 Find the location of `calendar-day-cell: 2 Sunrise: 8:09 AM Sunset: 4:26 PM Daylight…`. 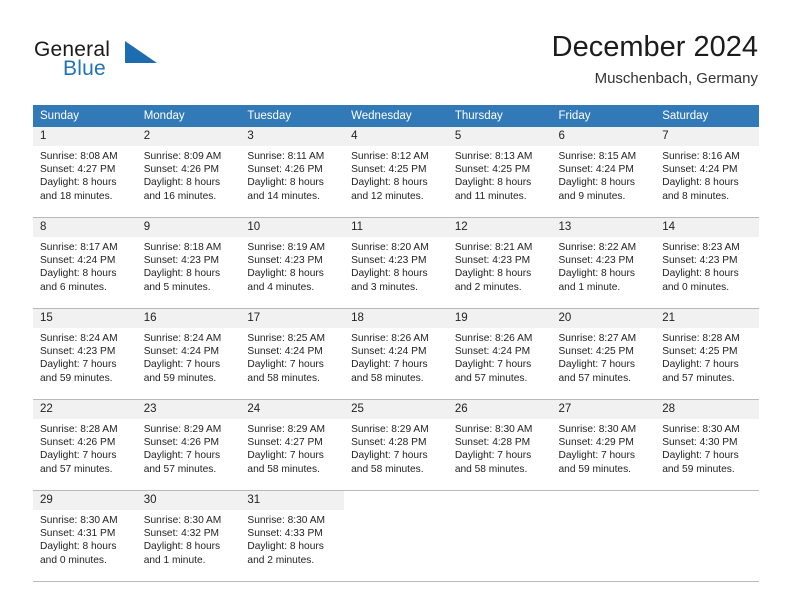

calendar-day-cell: 2 Sunrise: 8:09 AM Sunset: 4:26 PM Daylight… is located at coordinates (188, 172).